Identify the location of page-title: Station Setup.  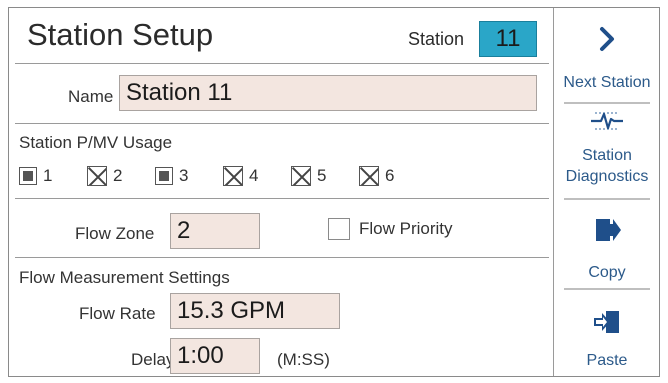
(120, 34).